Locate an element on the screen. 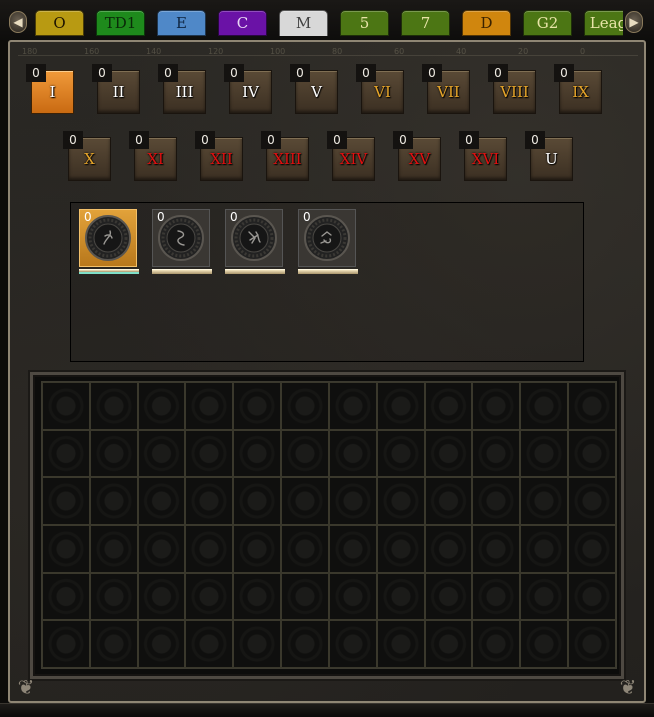 The image size is (654, 717). ruler-number: 40 is located at coordinates (461, 51).